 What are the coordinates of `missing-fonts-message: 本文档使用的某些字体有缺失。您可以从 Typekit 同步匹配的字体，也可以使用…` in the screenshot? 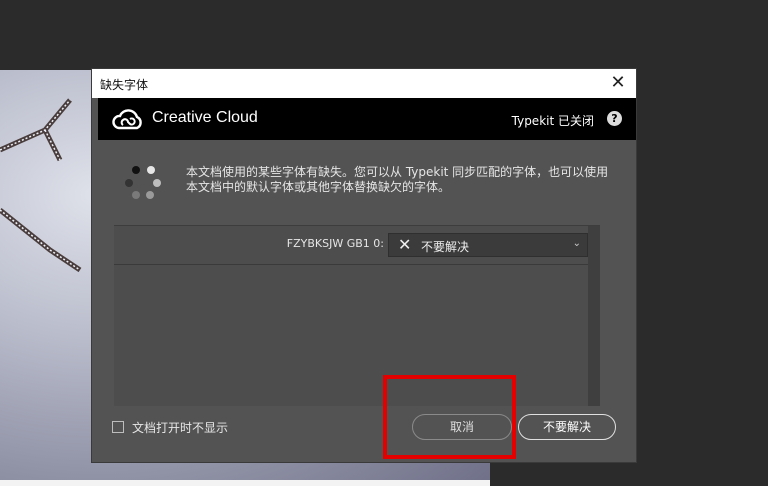 It's located at (397, 179).